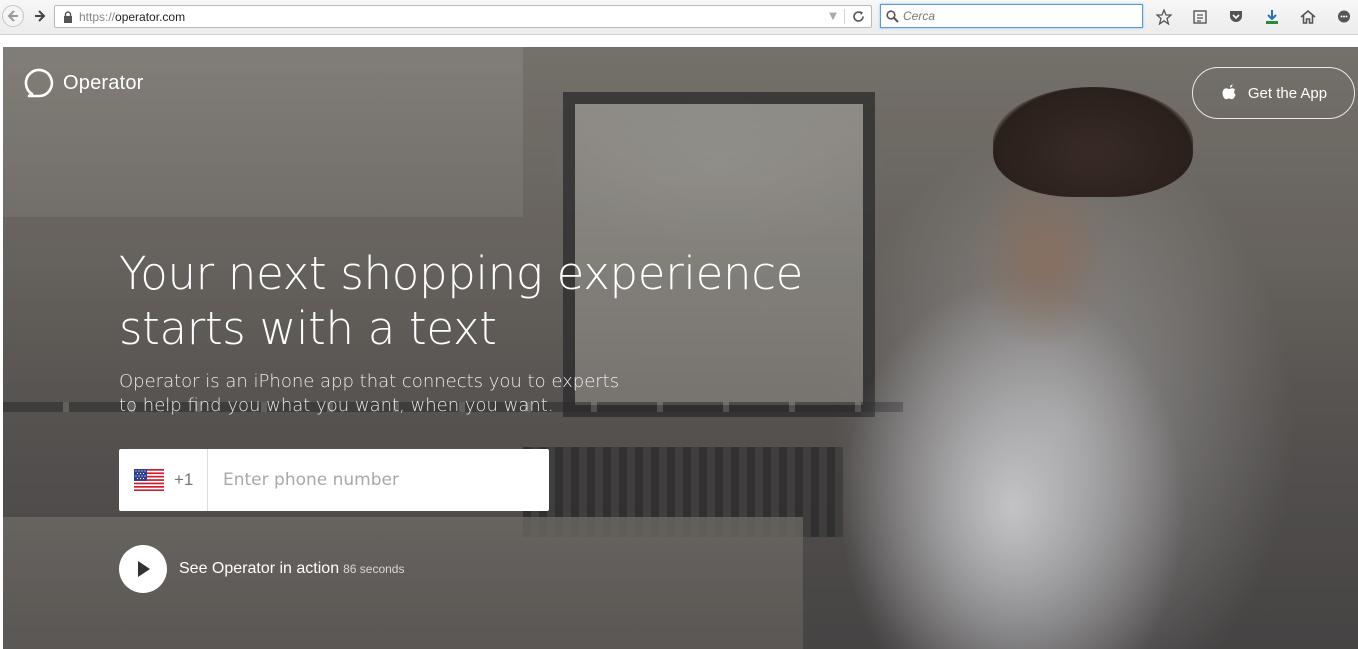 This screenshot has width=1358, height=649. Describe the element at coordinates (1200, 17) in the screenshot. I see `reading-list-icon` at that location.